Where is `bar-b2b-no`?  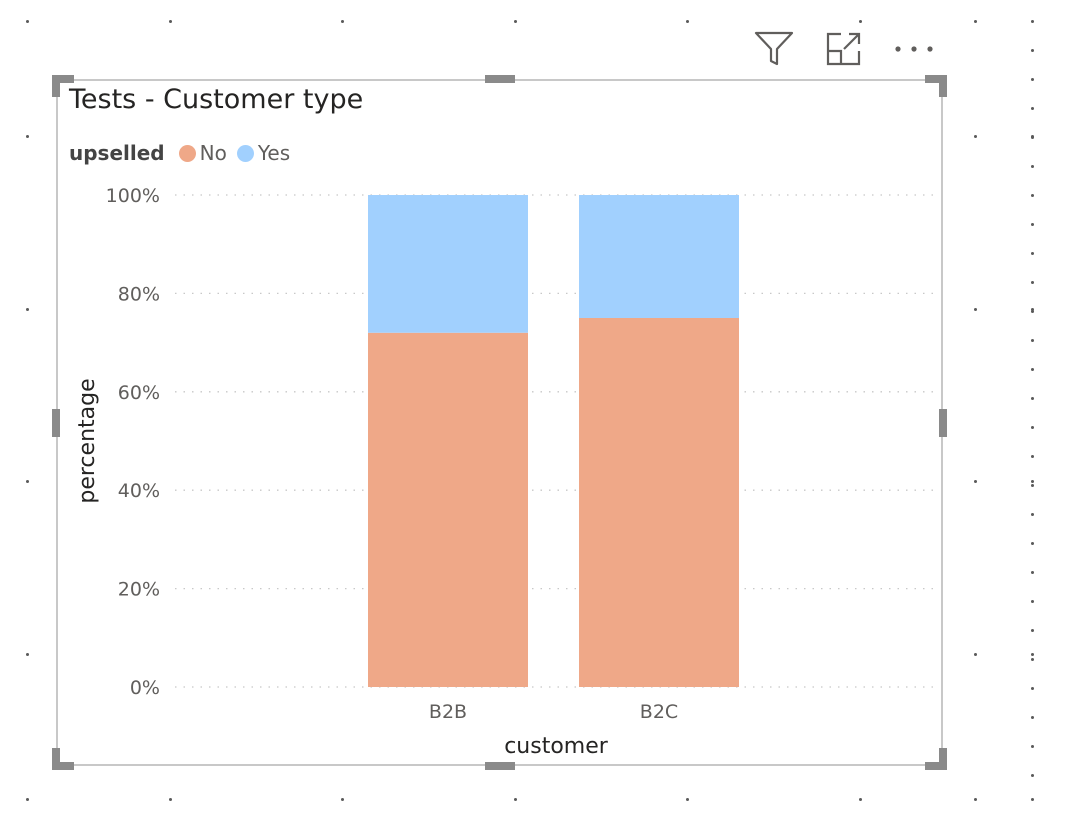 bar-b2b-no is located at coordinates (448, 509).